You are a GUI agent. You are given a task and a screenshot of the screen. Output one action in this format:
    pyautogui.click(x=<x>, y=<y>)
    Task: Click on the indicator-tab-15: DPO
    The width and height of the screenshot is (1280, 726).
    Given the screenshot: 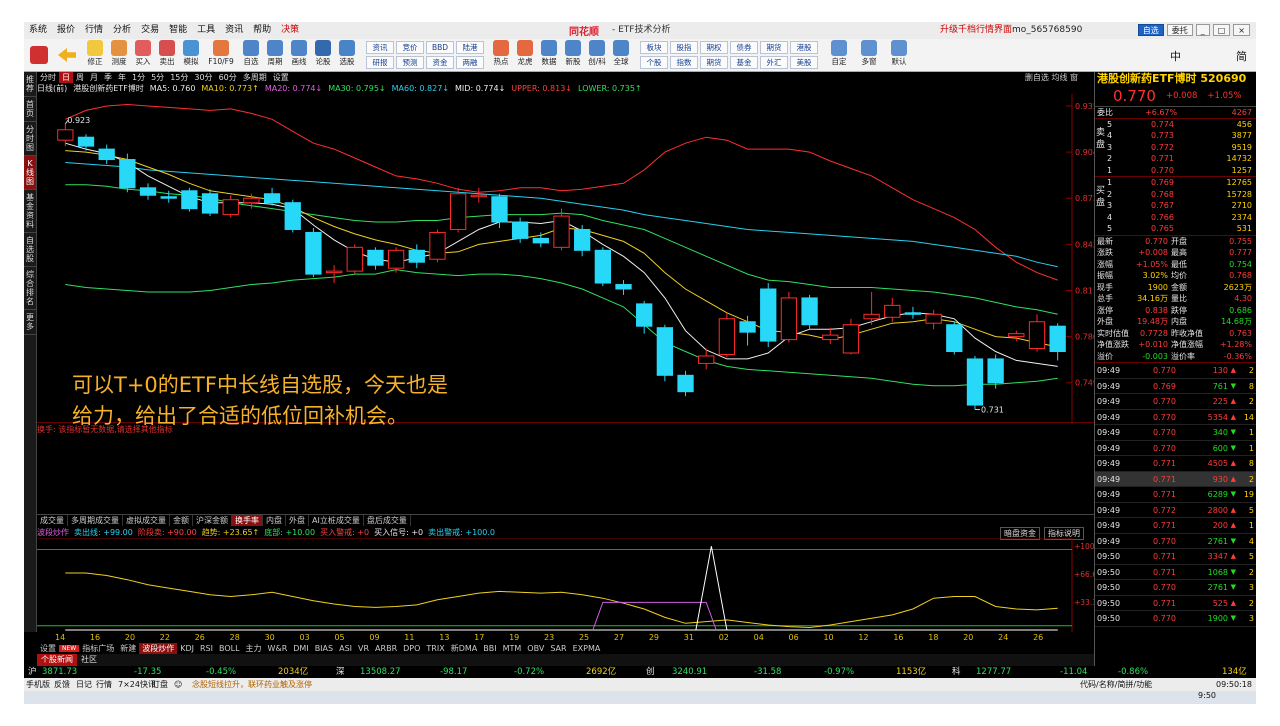 What is the action you would take?
    pyautogui.click(x=411, y=648)
    